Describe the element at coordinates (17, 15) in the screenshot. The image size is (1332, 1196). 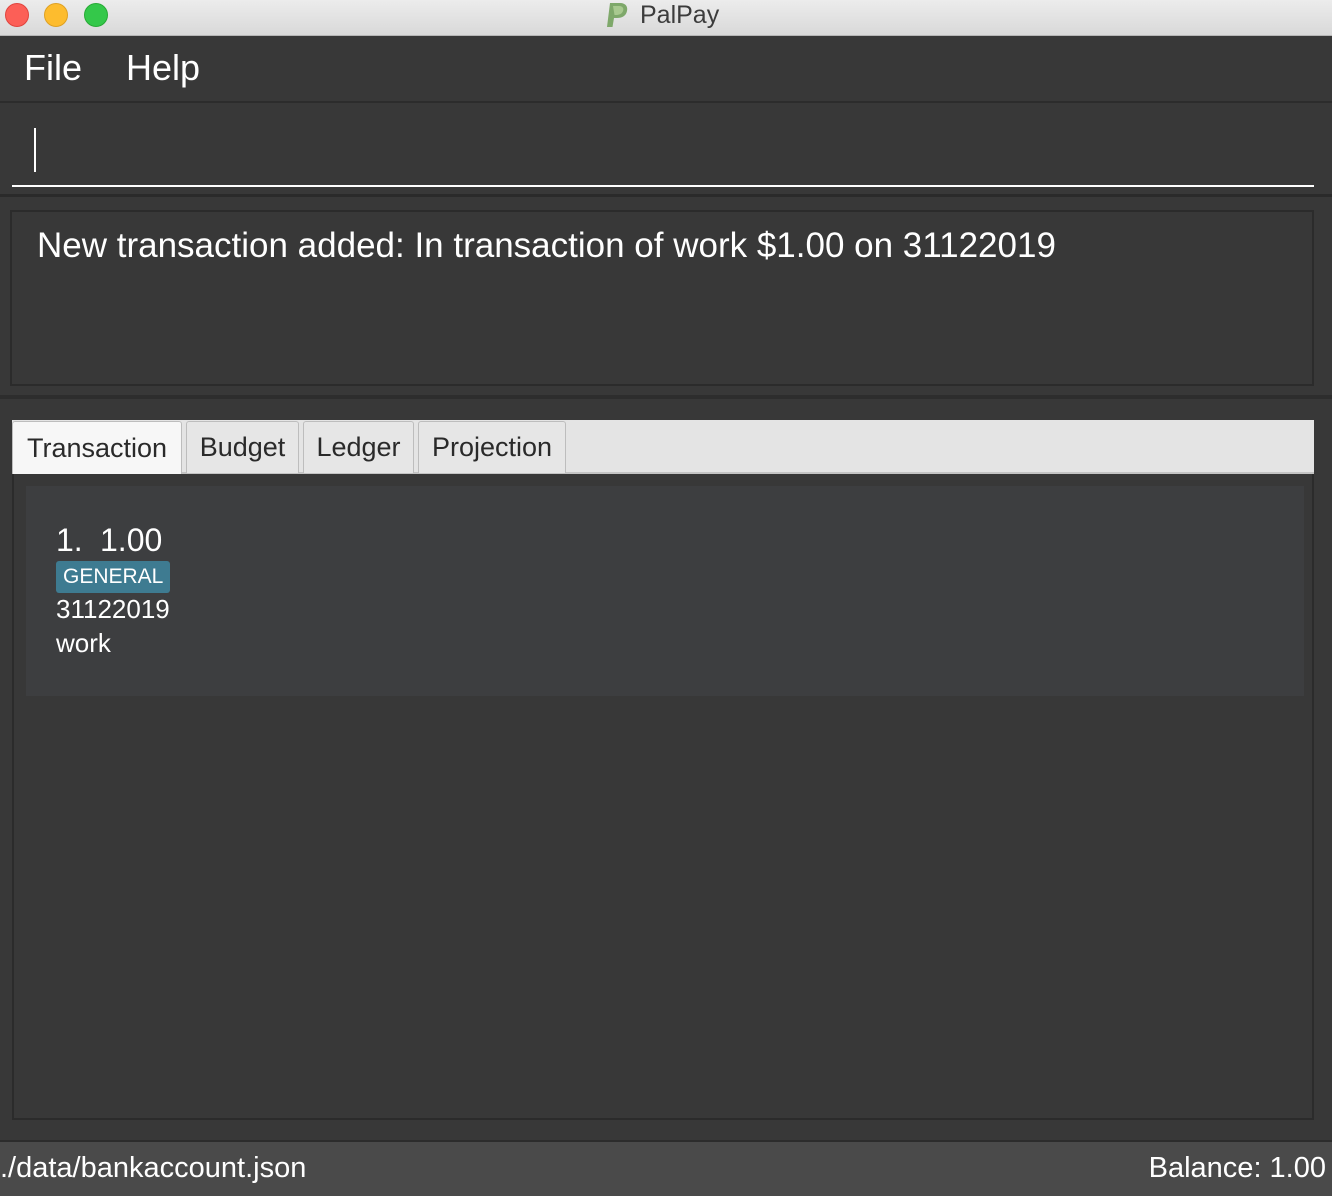
I see `close-window-button` at that location.